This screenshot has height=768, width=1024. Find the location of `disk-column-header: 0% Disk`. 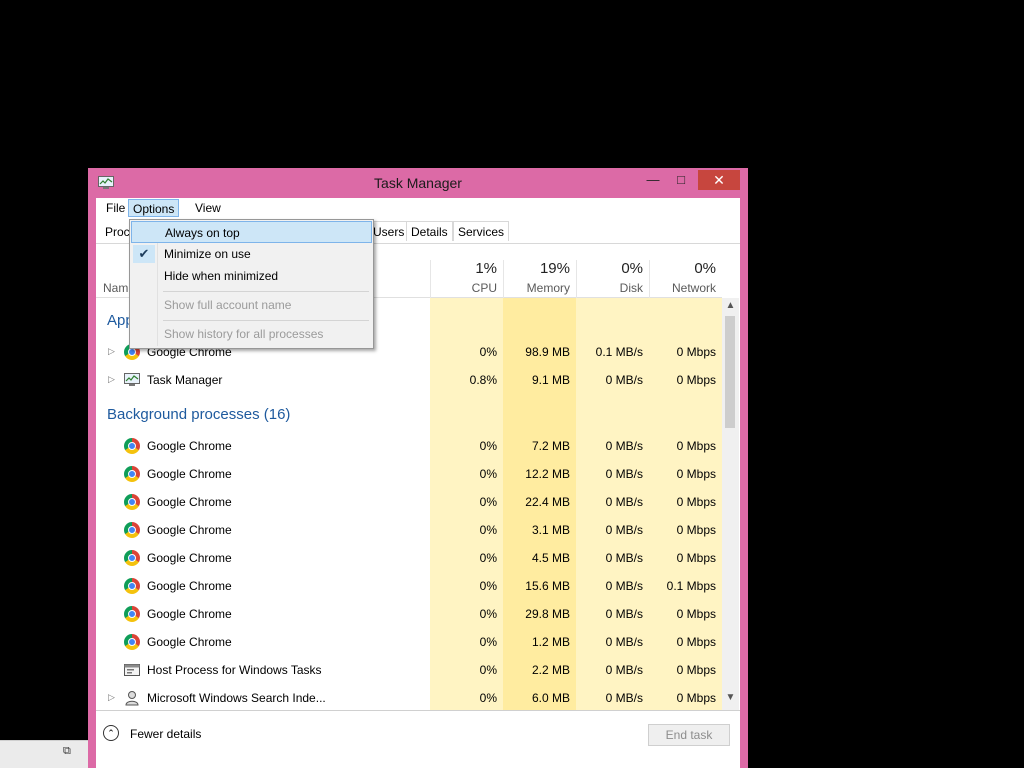

disk-column-header: 0% Disk is located at coordinates (612, 271).